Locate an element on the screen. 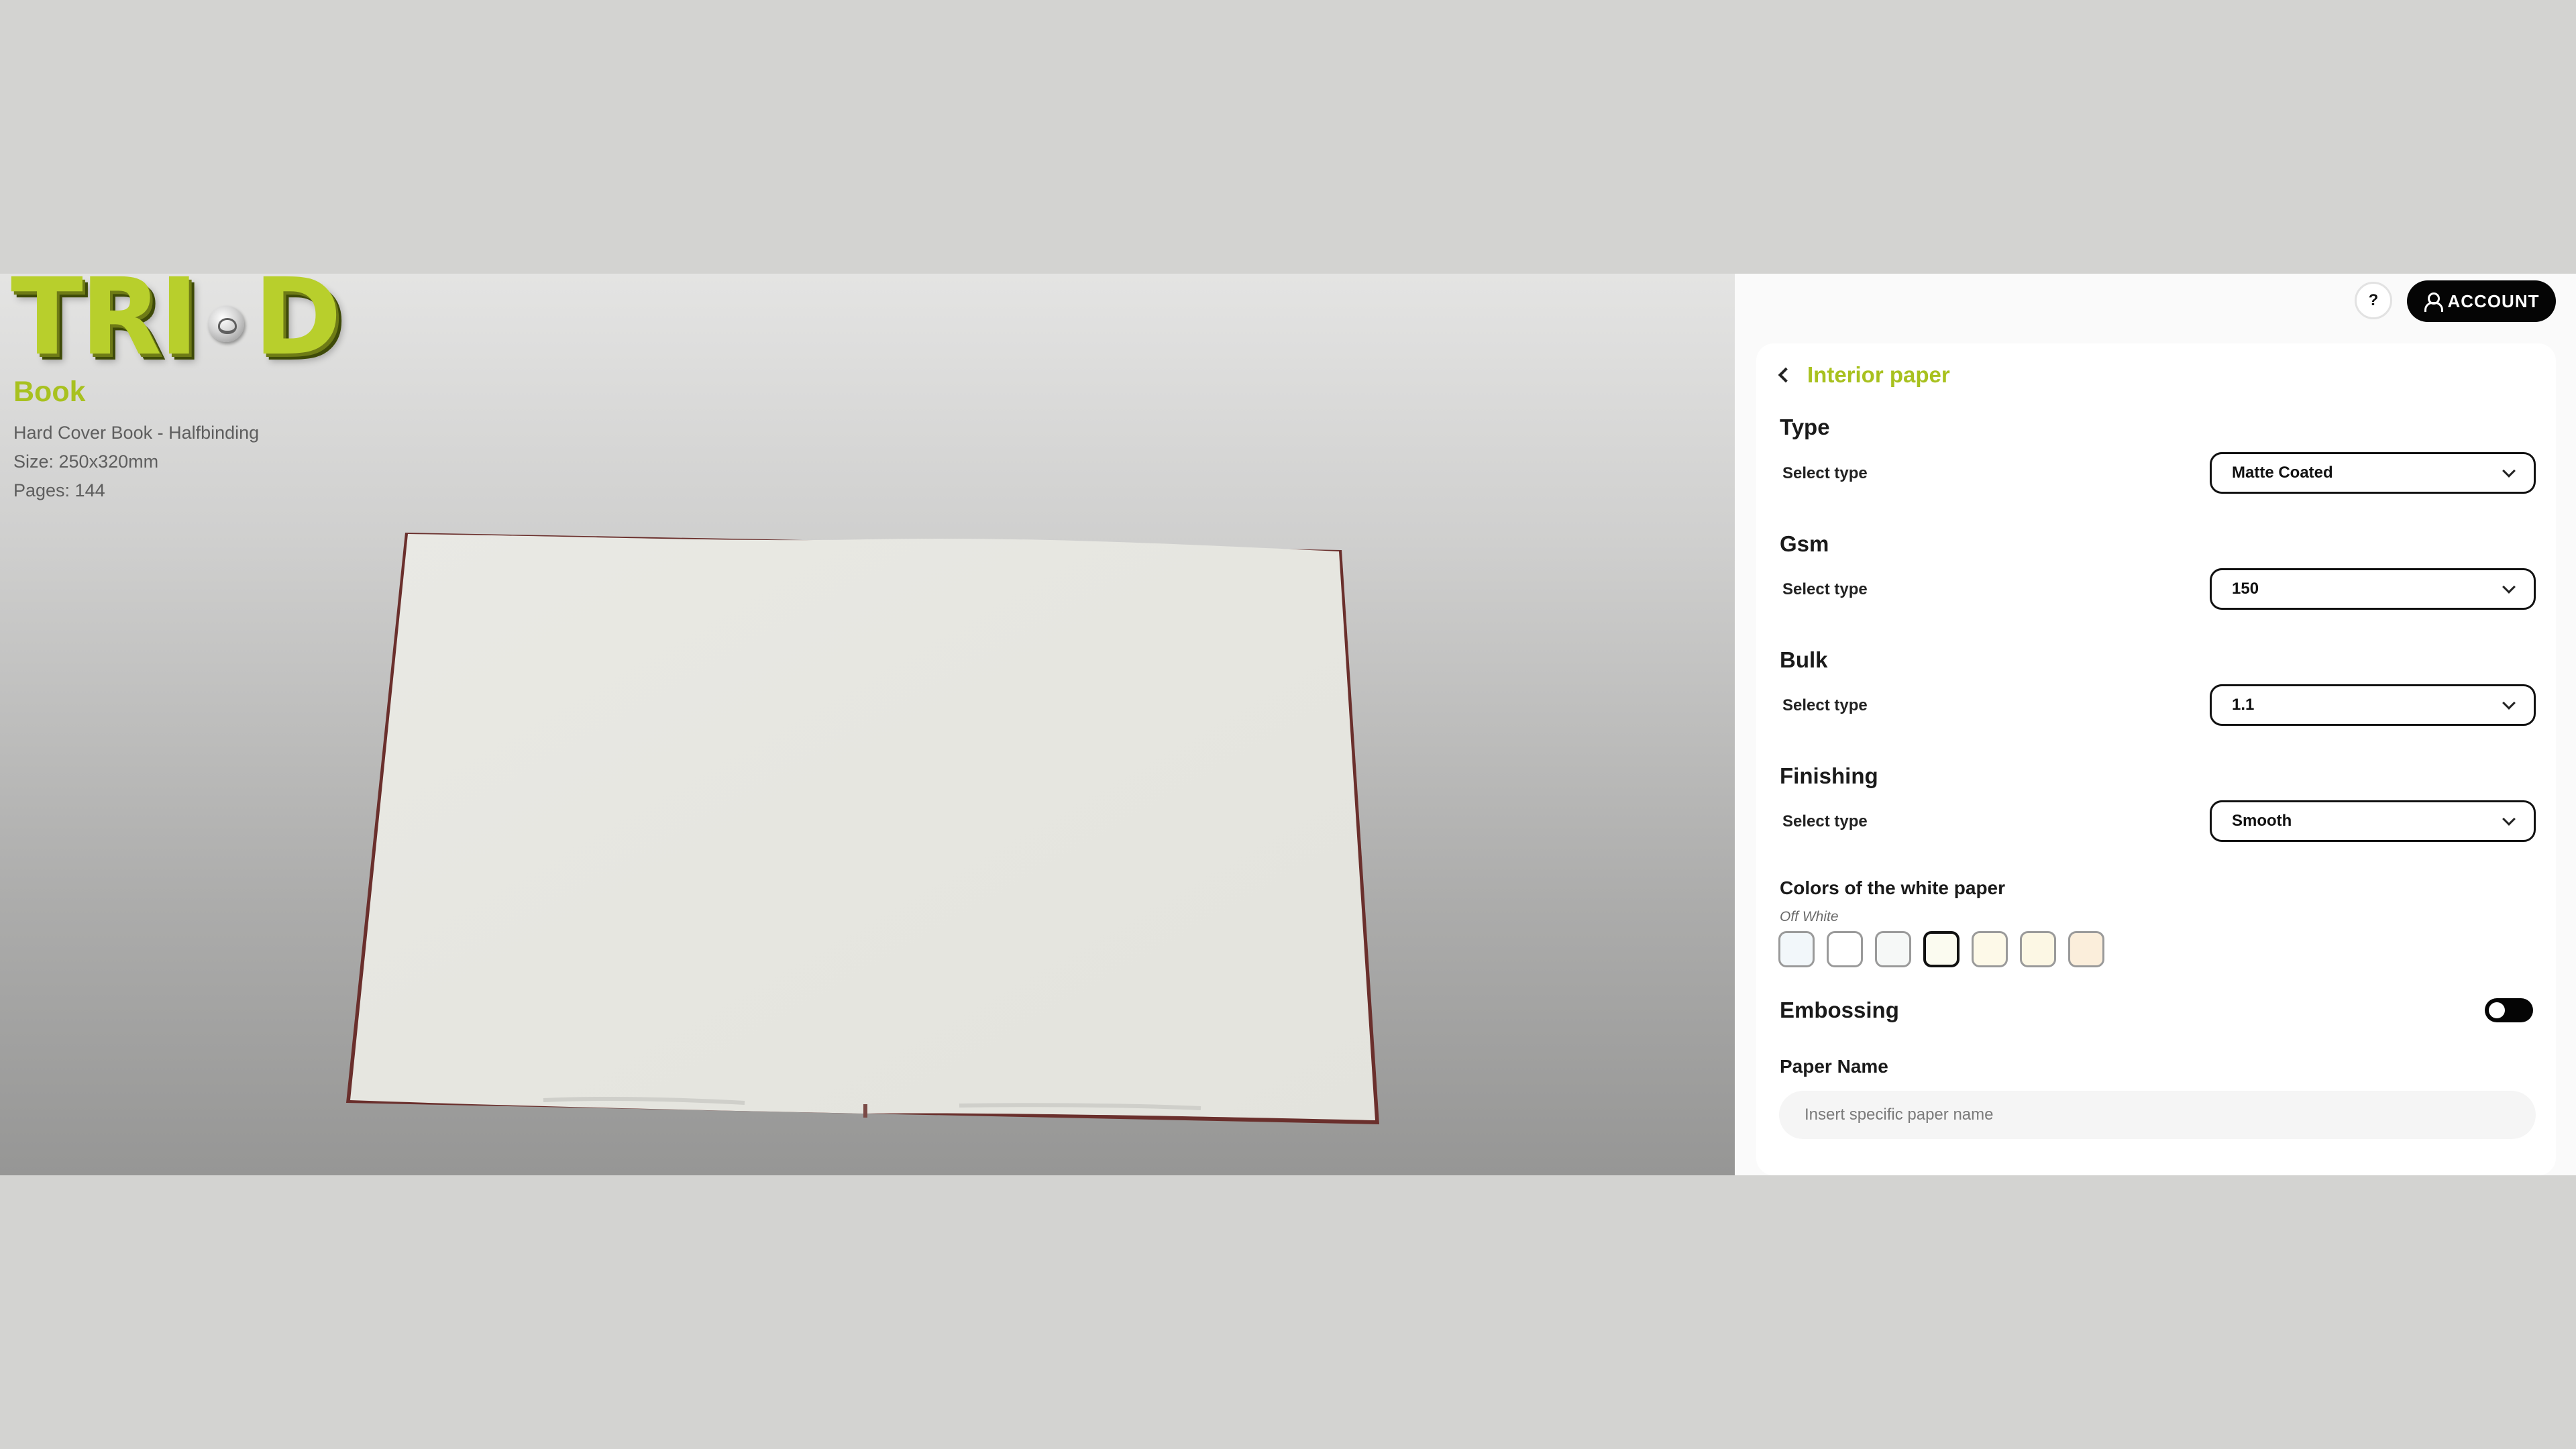 The image size is (2576, 1449). bulk-select: 1.1 is located at coordinates (2373, 705).